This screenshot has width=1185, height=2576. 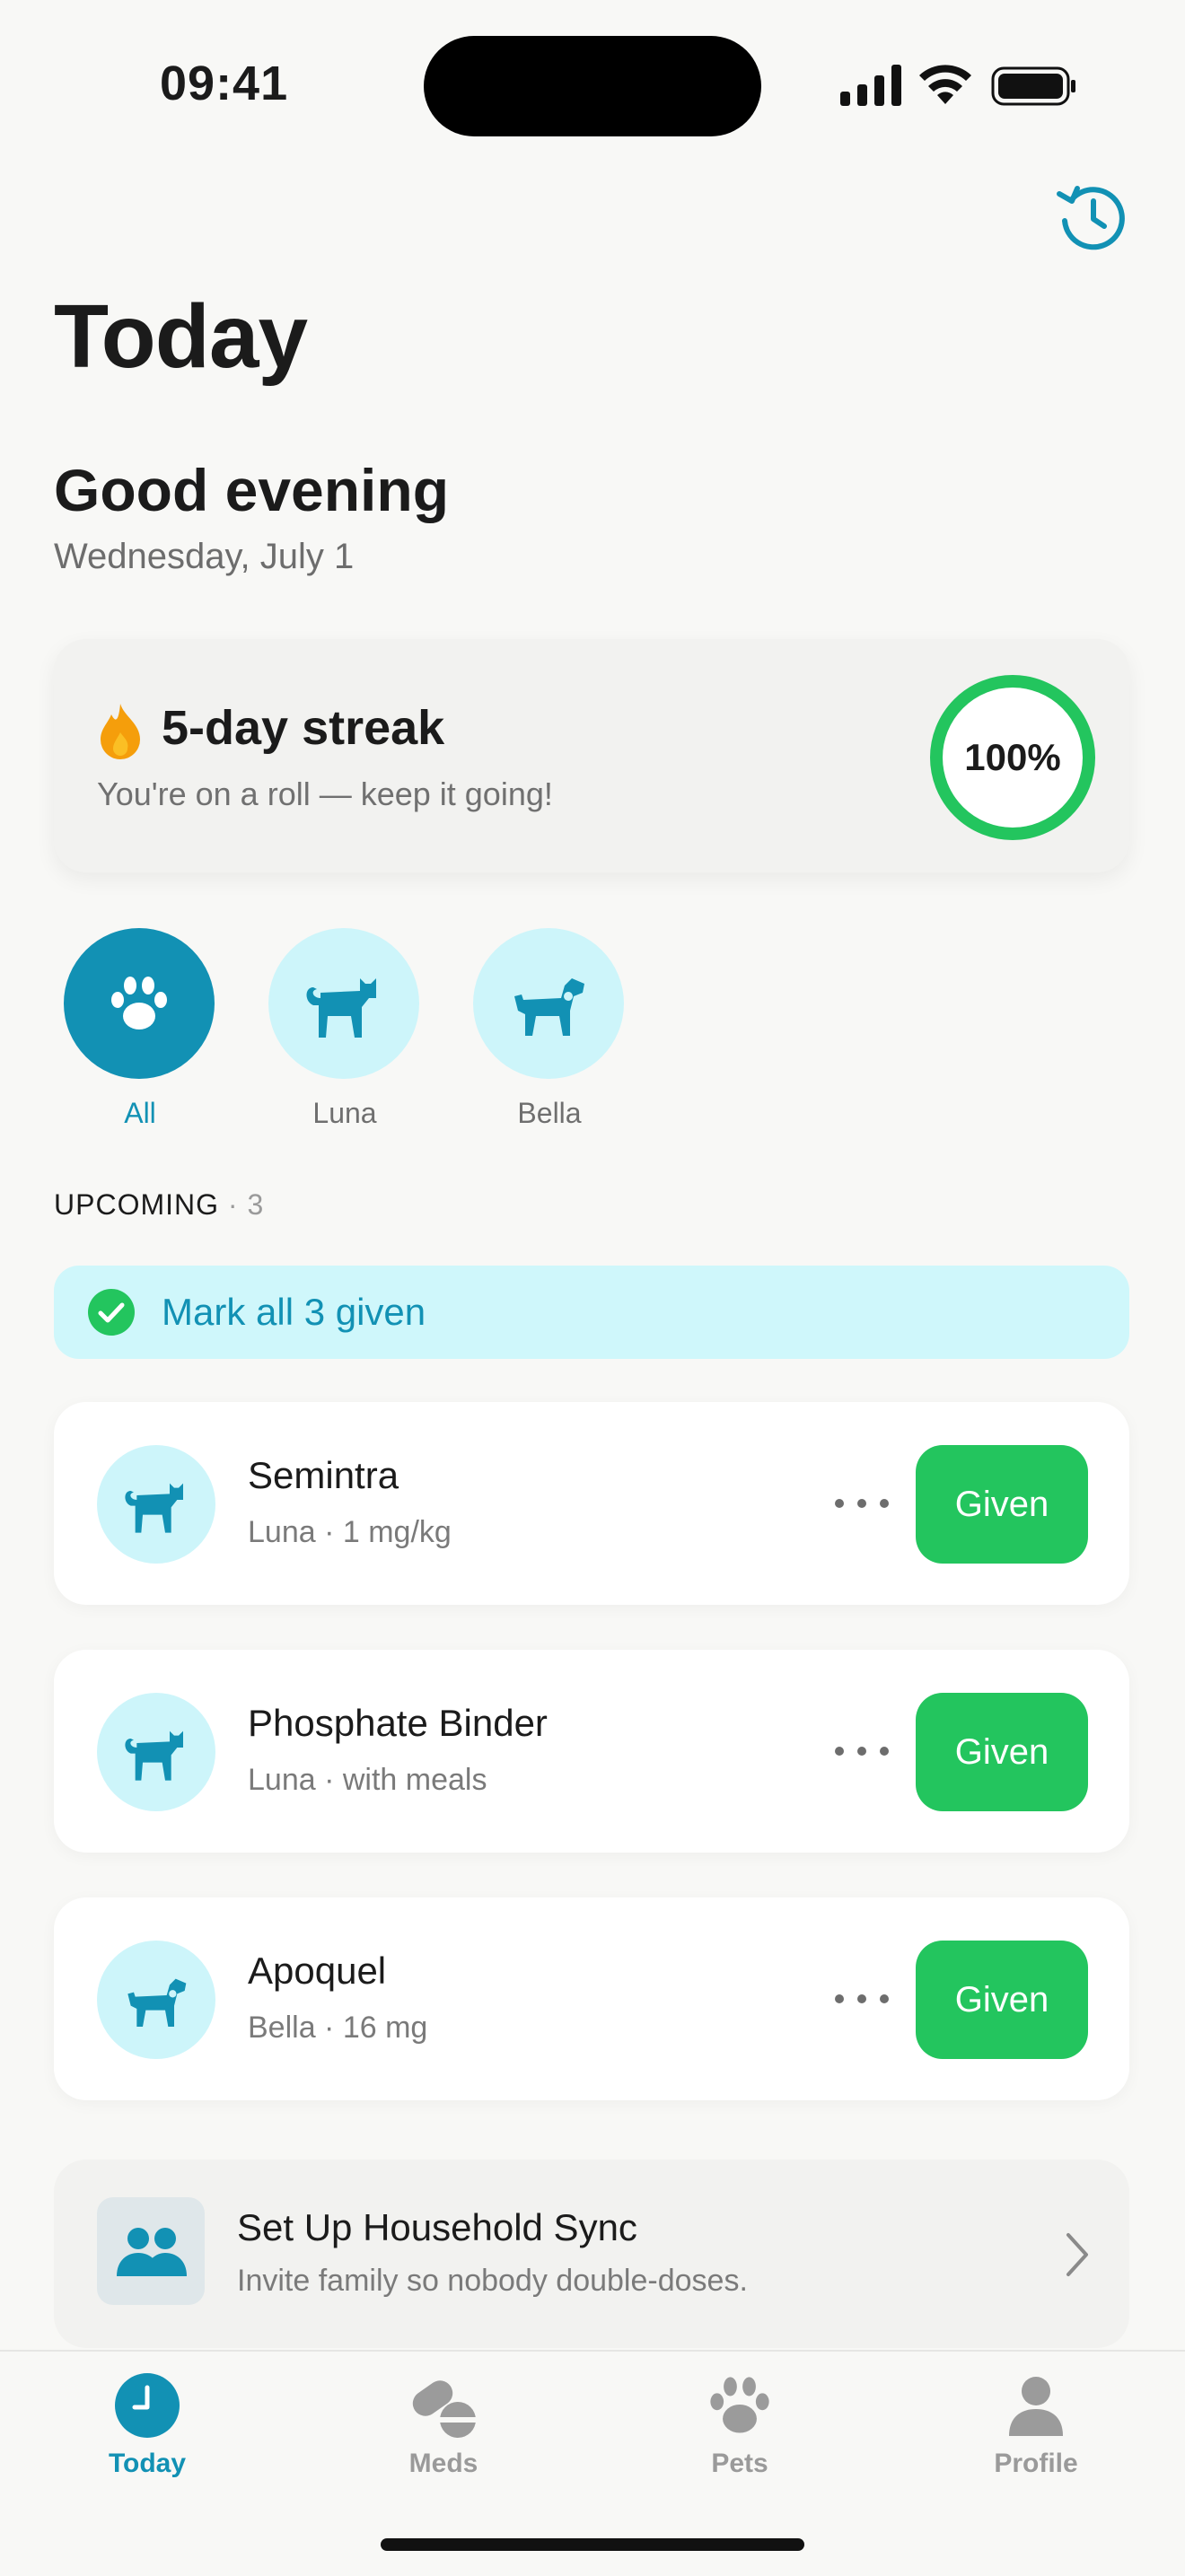 I want to click on people-icon, so click(x=152, y=2252).